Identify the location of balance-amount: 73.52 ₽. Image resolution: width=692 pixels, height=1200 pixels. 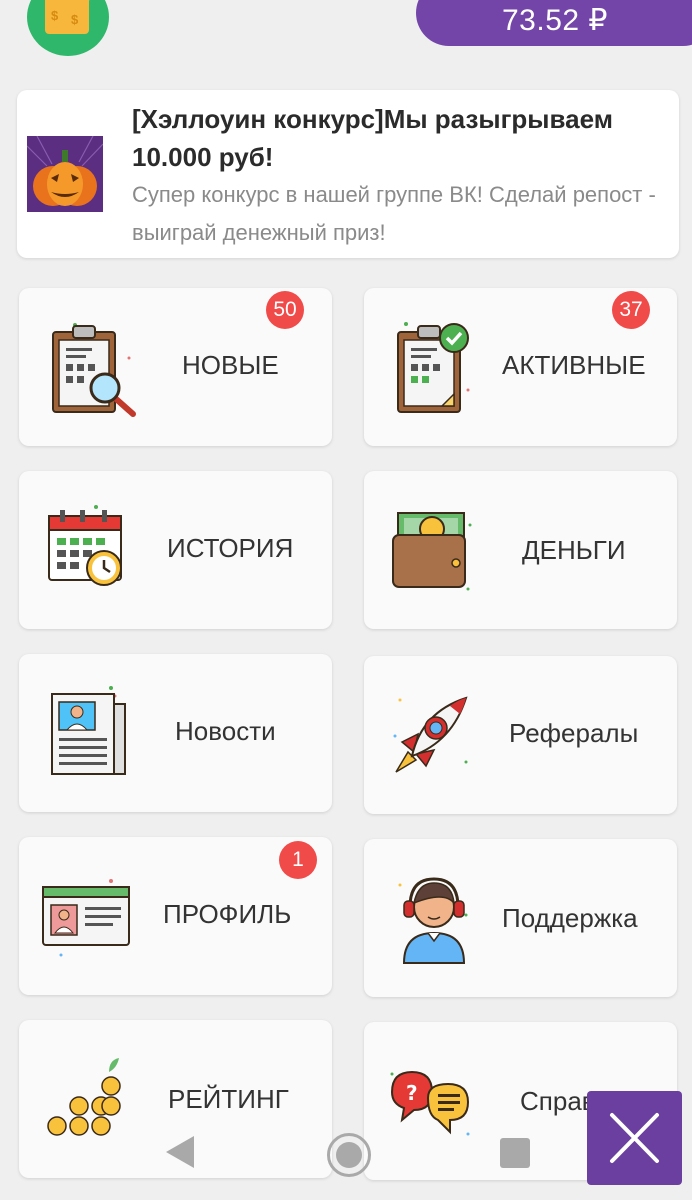
(555, 20).